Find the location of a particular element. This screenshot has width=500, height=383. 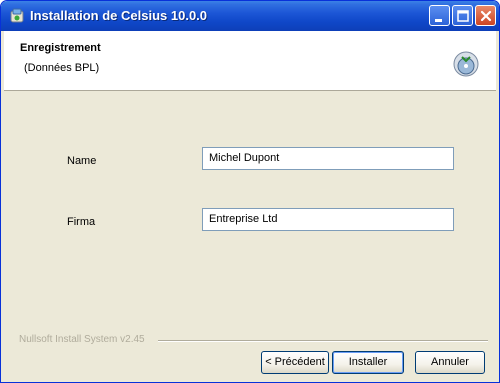

page-subtitle: (Données BPL) is located at coordinates (62, 68).